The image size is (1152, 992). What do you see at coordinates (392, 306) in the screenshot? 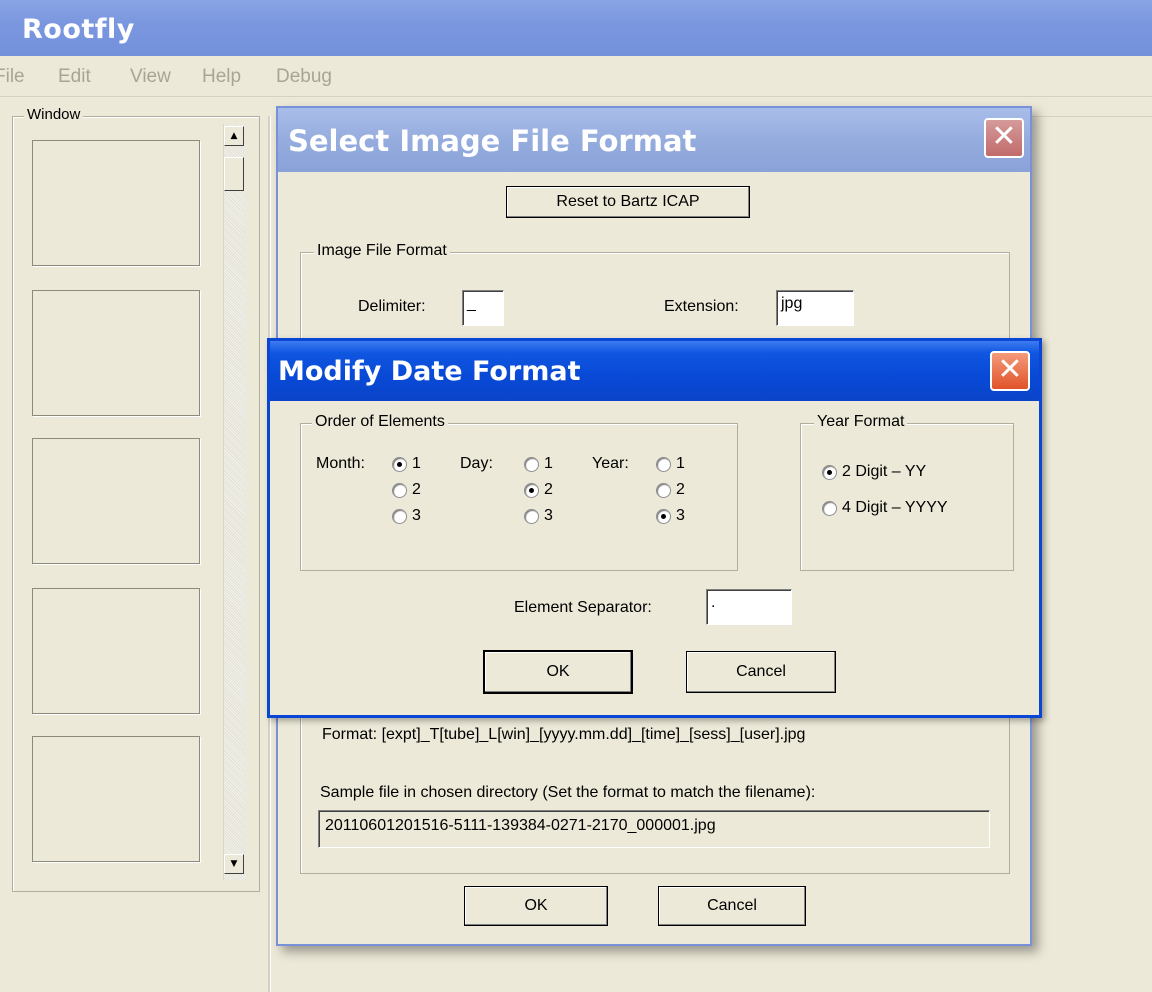
I see `delimiter-label: Delimiter:` at bounding box center [392, 306].